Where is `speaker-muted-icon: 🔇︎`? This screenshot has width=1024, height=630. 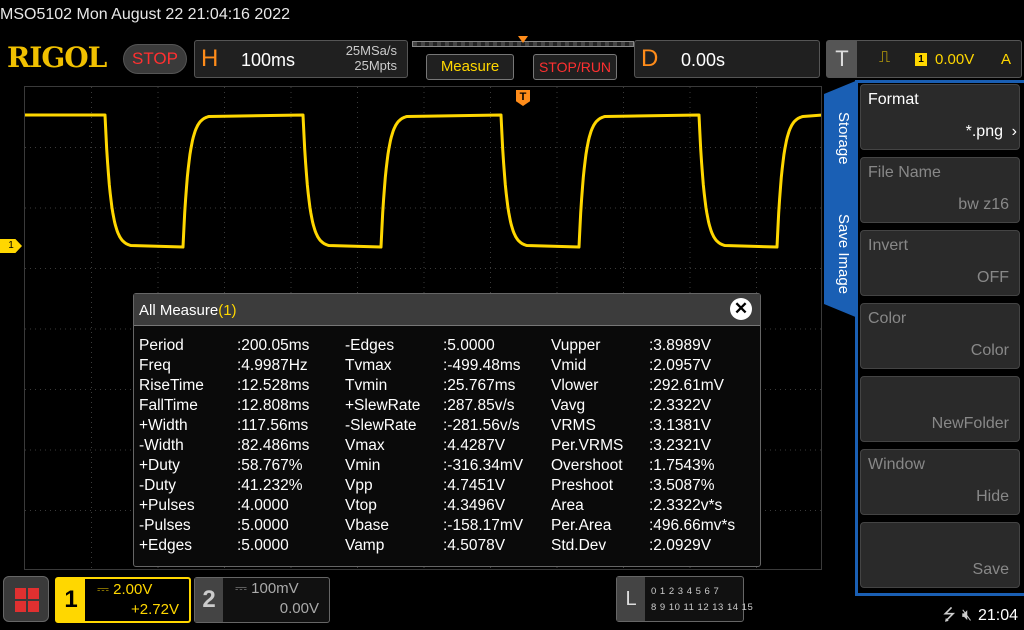
speaker-muted-icon: 🔇︎ is located at coordinates (967, 615).